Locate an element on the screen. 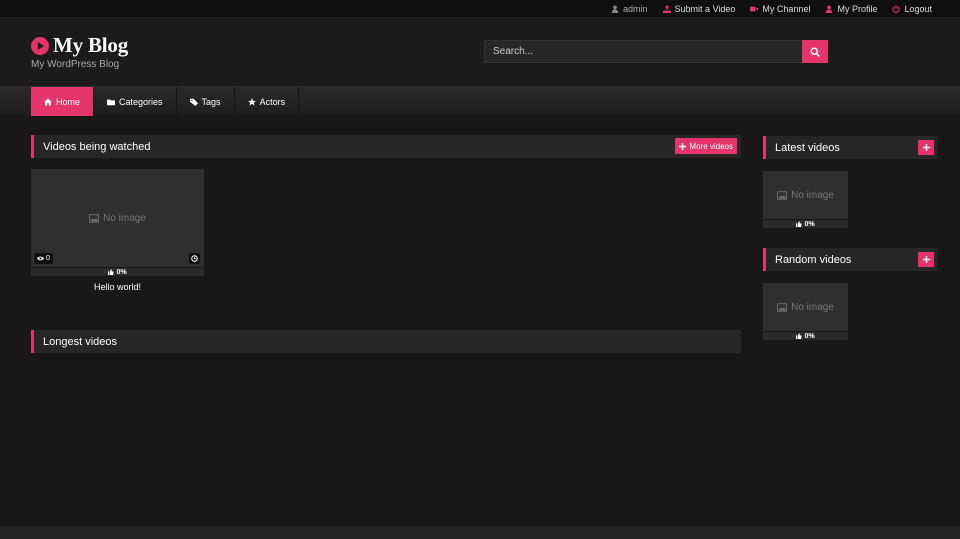 The width and height of the screenshot is (960, 539). top-link-label: admin is located at coordinates (635, 8).